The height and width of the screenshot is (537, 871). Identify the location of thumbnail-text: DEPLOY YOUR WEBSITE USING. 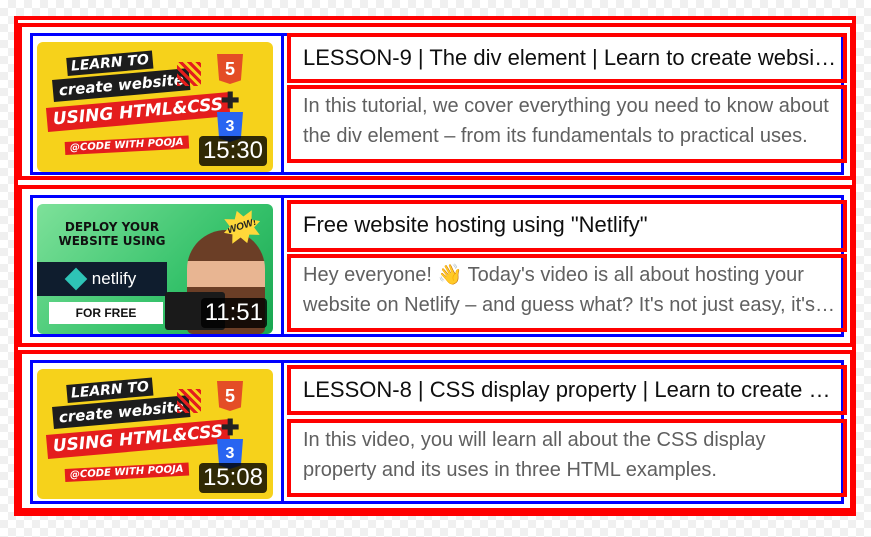
(112, 234).